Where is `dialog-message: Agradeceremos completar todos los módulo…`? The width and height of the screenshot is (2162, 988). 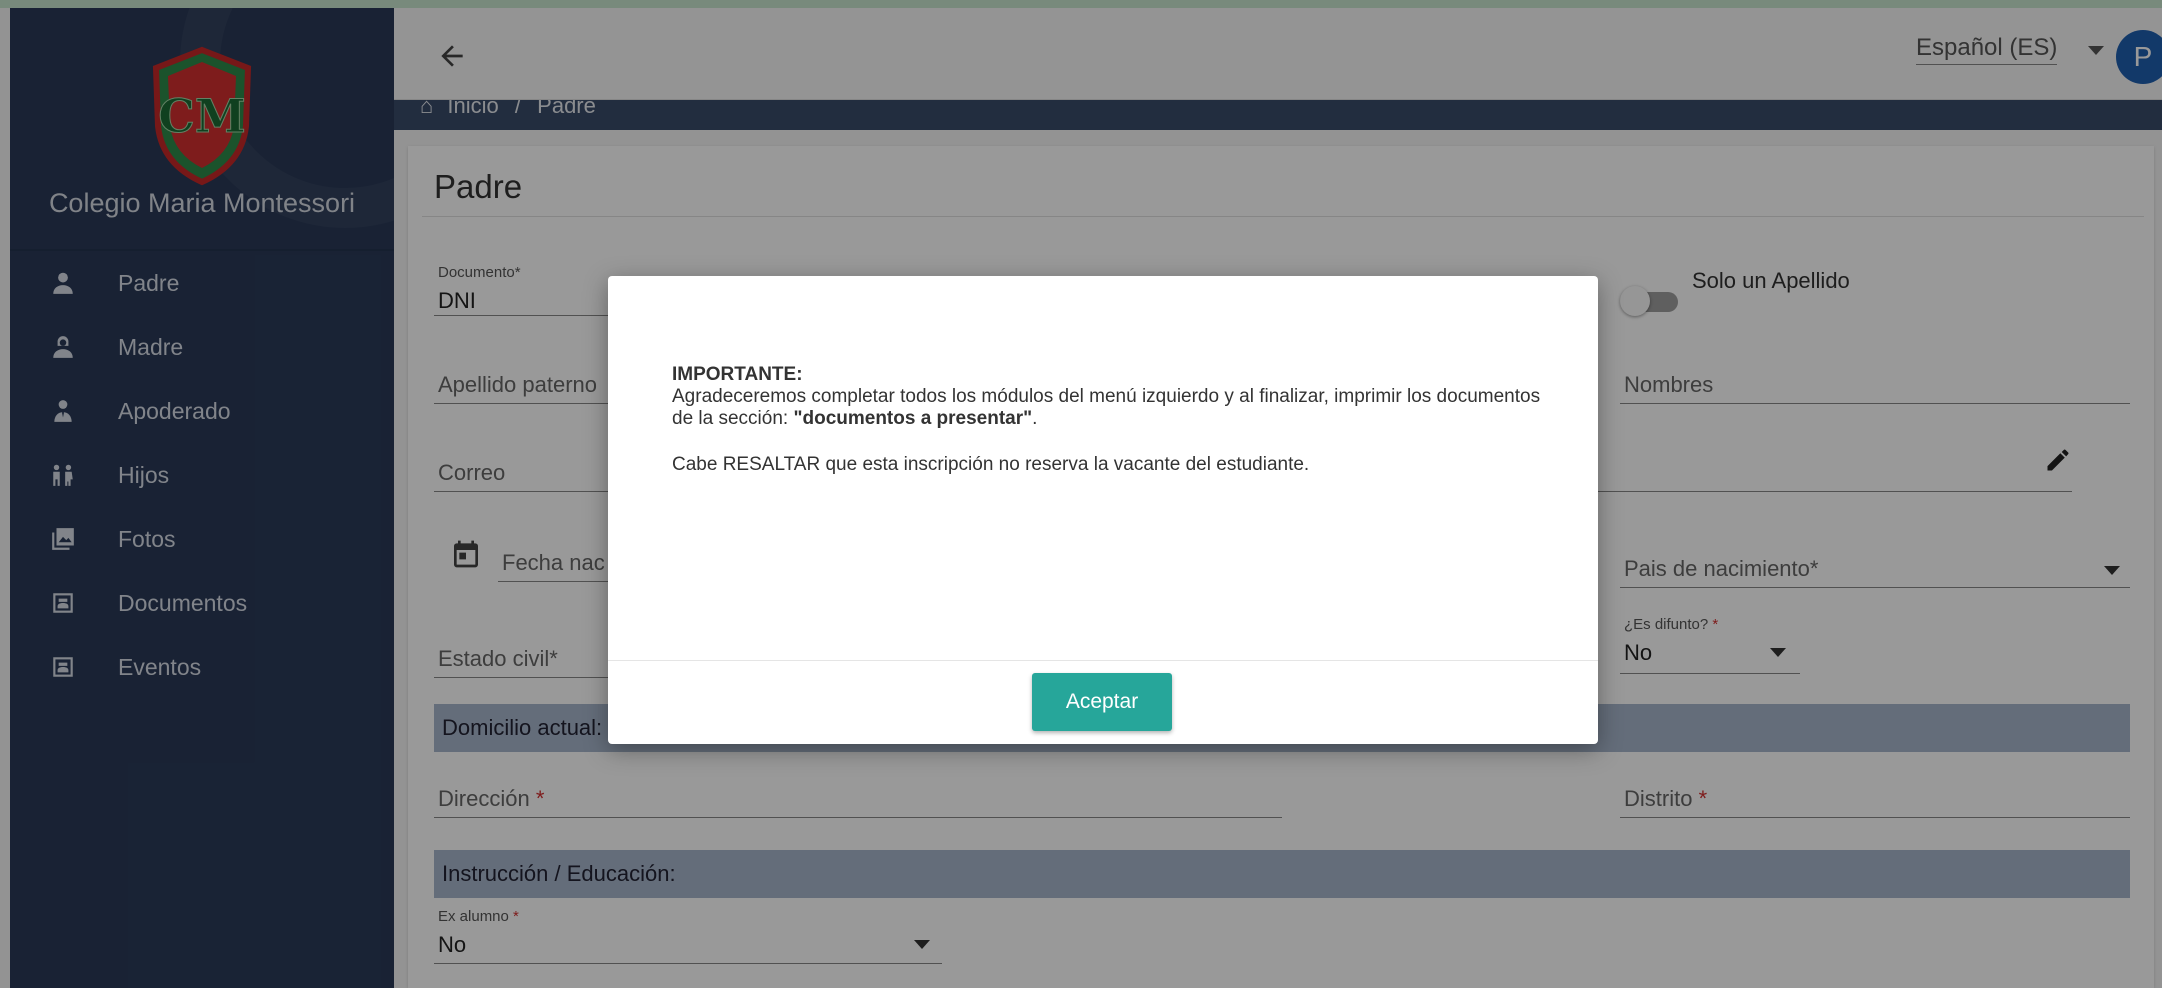
dialog-message: Agradeceremos completar todos los módulo… is located at coordinates (1106, 407).